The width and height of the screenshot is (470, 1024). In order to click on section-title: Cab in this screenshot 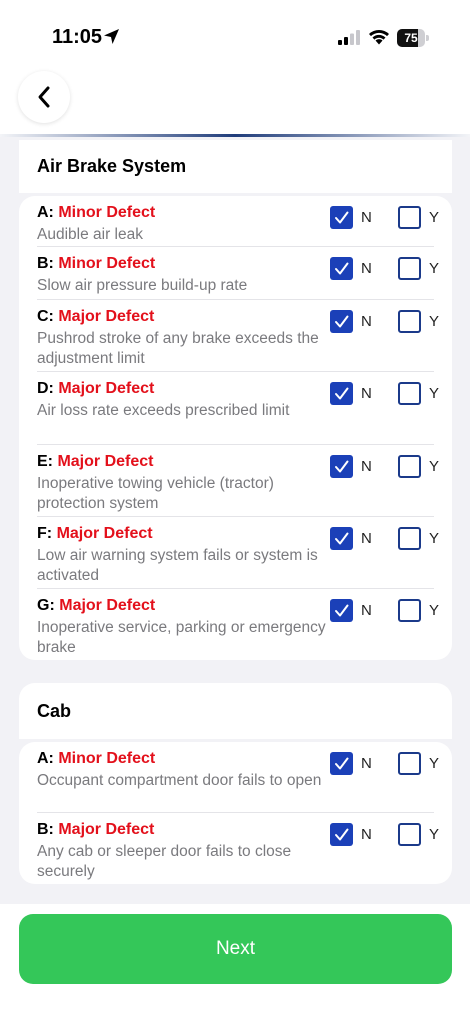, I will do `click(54, 710)`.